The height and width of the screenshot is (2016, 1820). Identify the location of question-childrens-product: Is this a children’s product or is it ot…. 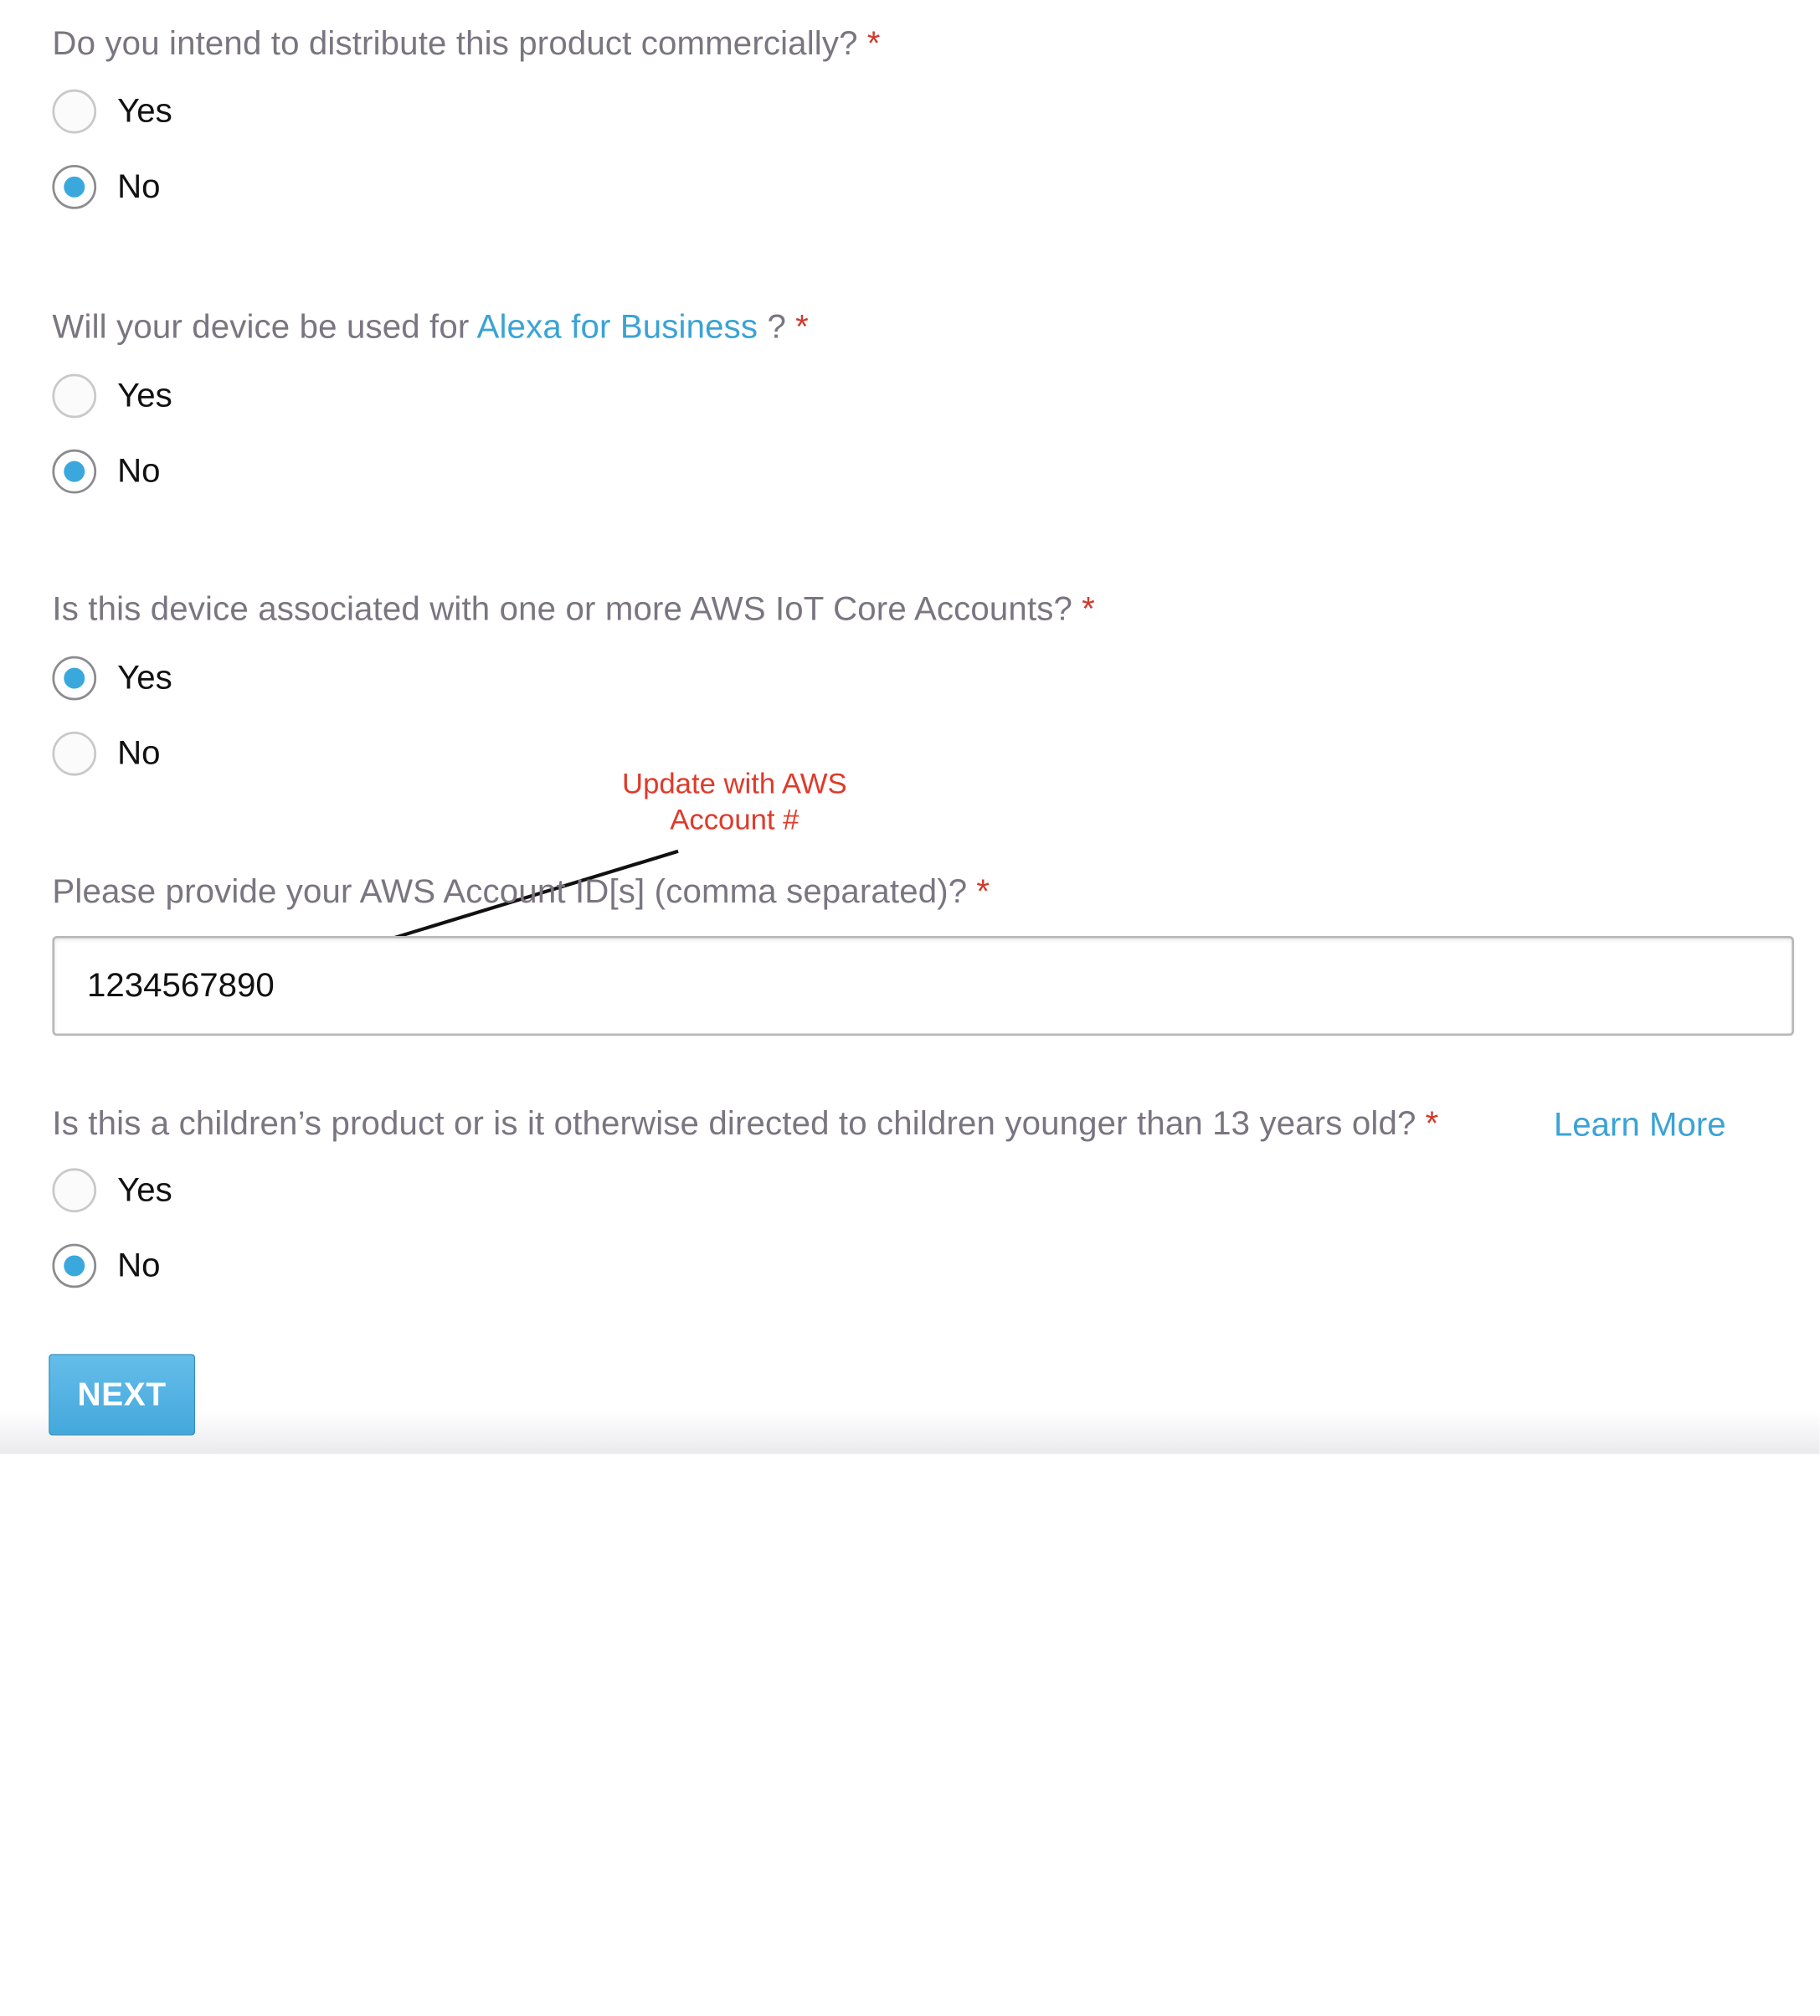
(745, 1125).